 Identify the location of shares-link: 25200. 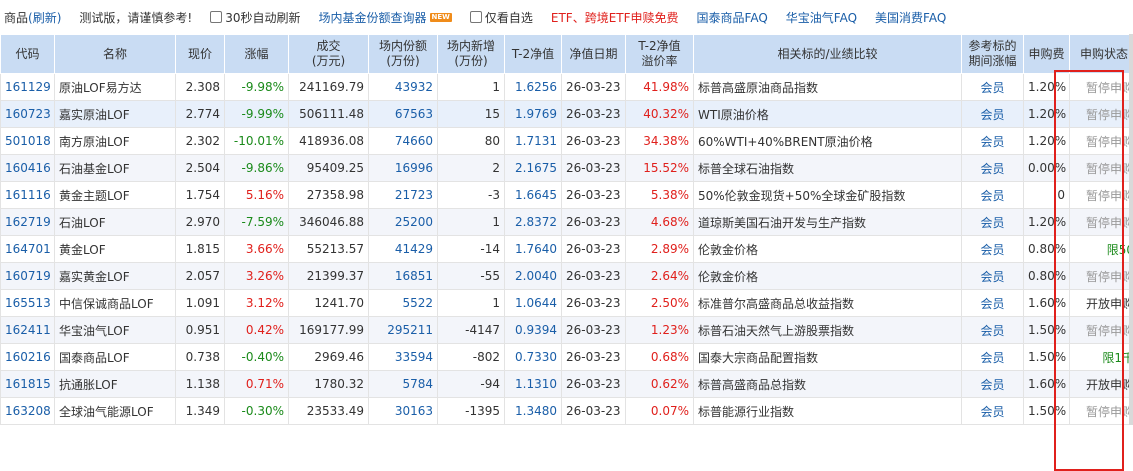
(403, 222).